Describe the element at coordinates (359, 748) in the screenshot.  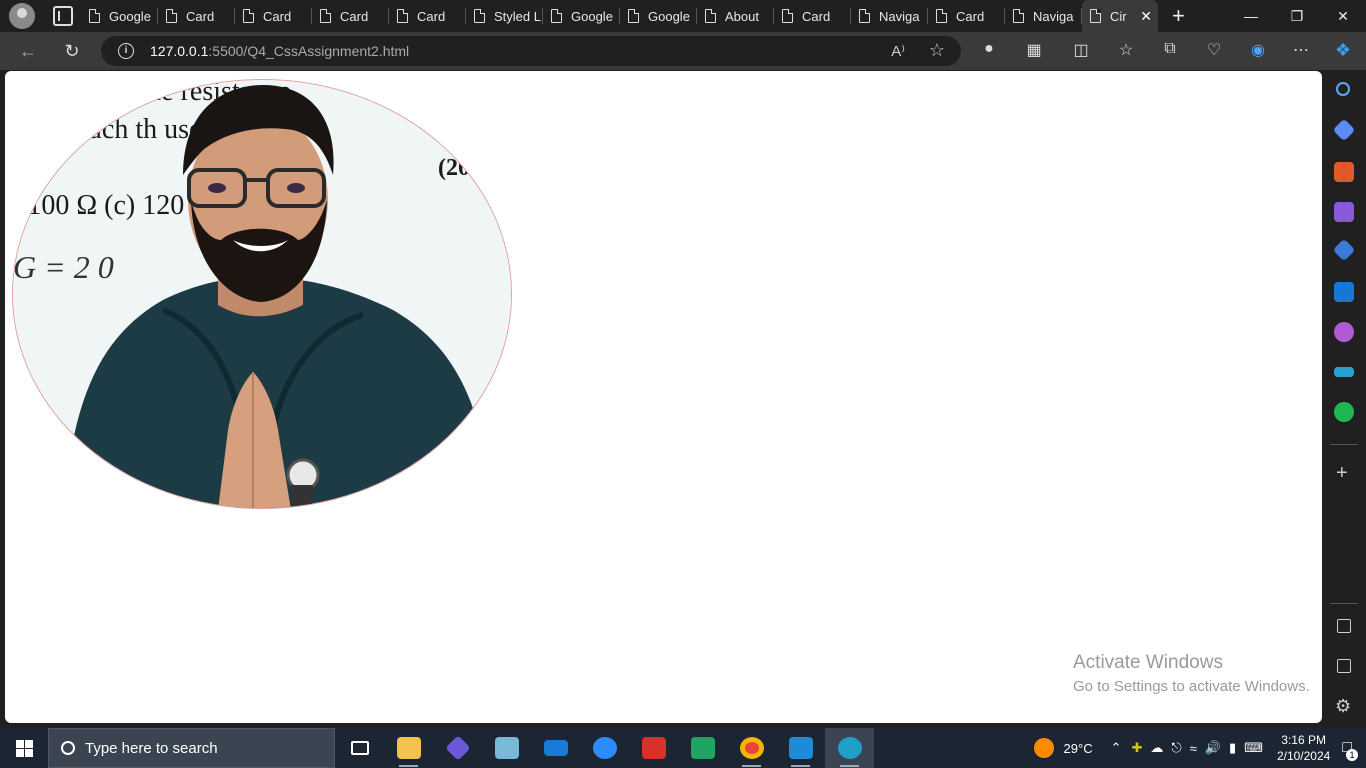
I see `task-view-icon` at that location.